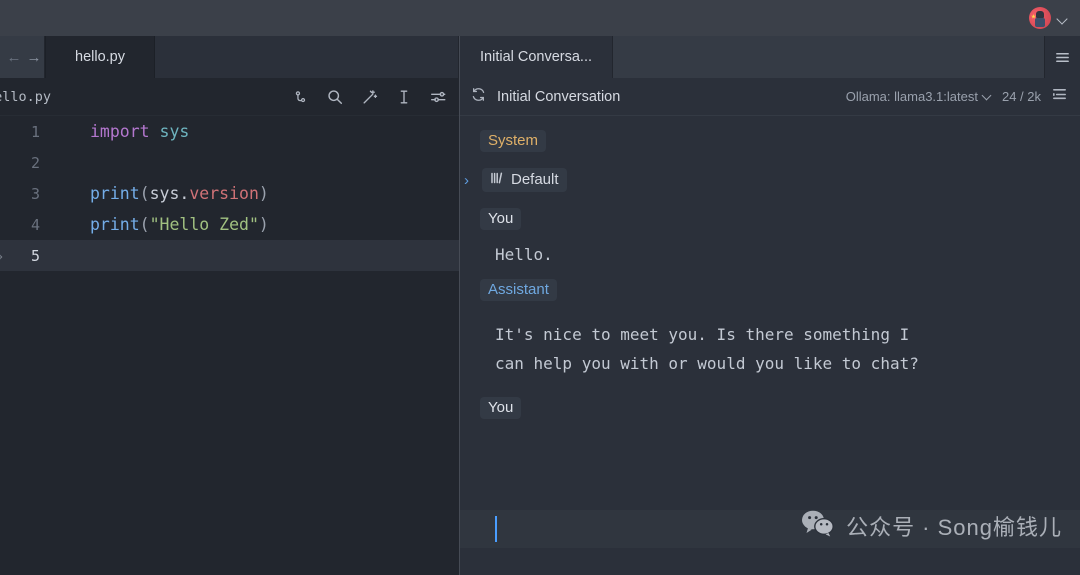 The height and width of the screenshot is (575, 1080). I want to click on magic-wand-icon, so click(370, 97).